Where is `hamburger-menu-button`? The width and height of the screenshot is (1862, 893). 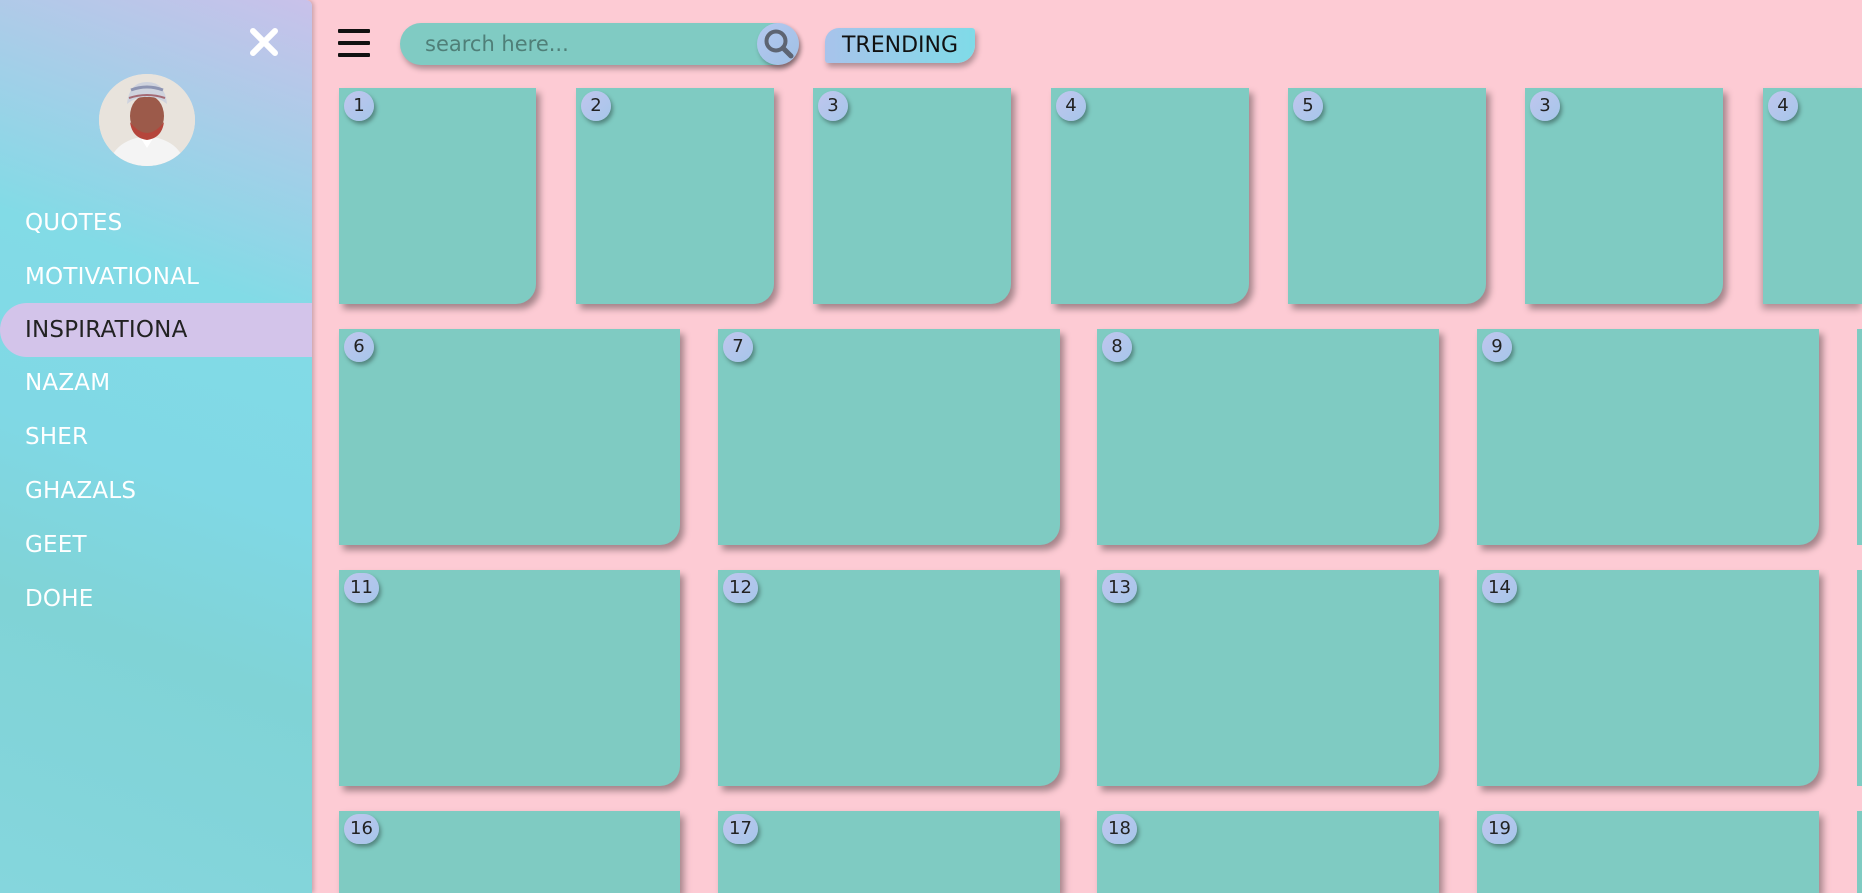
hamburger-menu-button is located at coordinates (354, 45).